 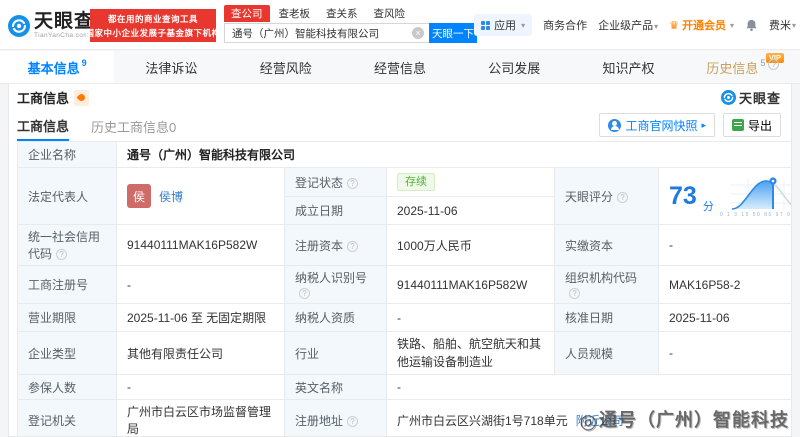 I want to click on tianyancha-logo: 天眼查 TianYanCha.com, so click(x=51, y=26).